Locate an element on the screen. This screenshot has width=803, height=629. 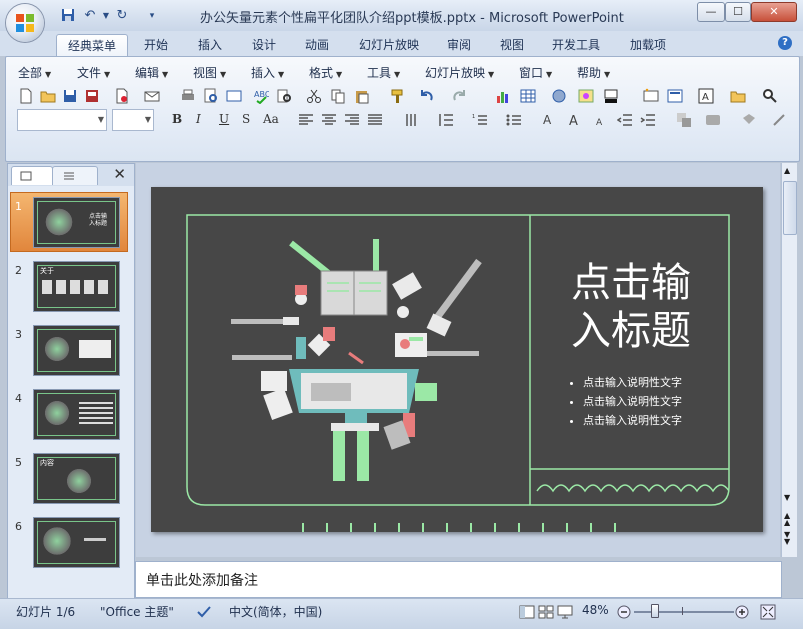
spell-check-icon is located at coordinates (205, 612).